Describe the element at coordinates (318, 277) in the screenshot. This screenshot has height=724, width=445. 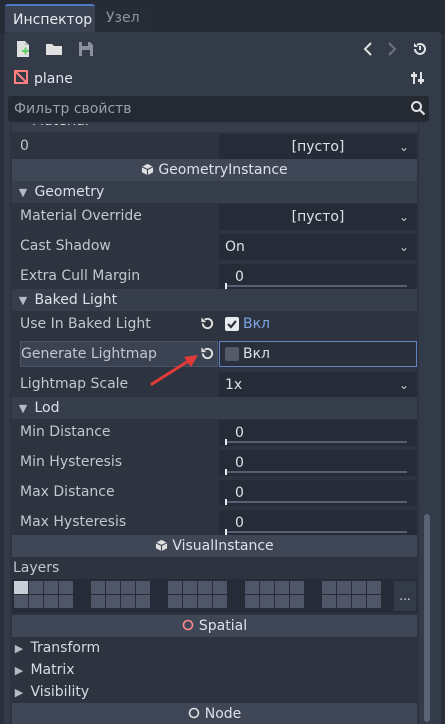
I see `extra-cull-margin-slider: 0` at that location.